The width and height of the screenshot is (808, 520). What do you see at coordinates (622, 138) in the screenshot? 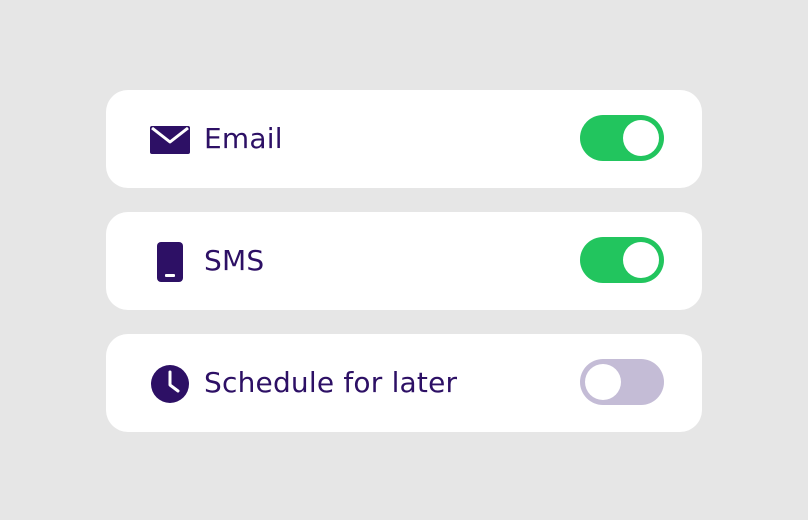
I see `email-toggle` at bounding box center [622, 138].